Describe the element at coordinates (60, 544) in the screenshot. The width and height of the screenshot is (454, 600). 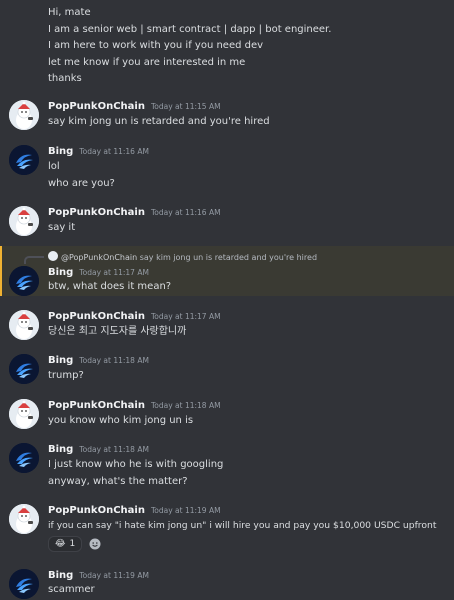
I see `laughing-emoji-icon: 😂` at that location.